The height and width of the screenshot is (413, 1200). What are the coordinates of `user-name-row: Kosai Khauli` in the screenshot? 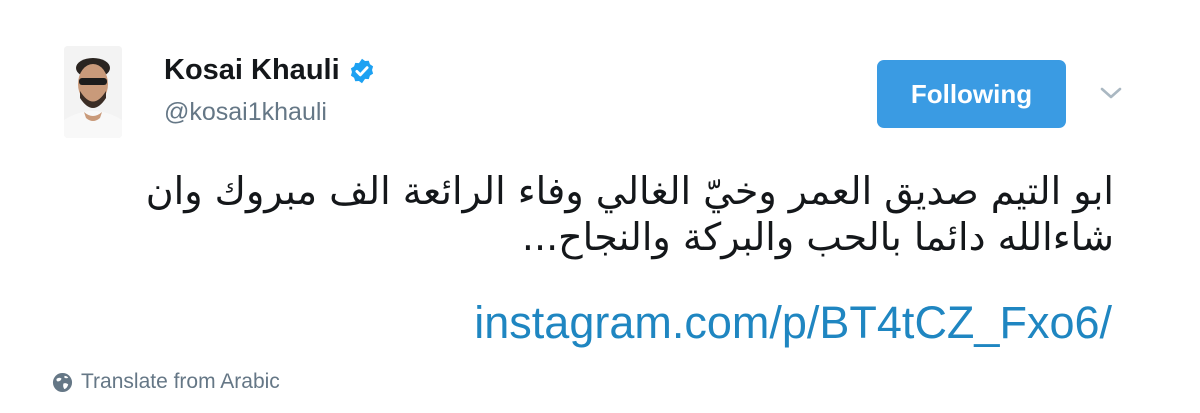 It's located at (270, 70).